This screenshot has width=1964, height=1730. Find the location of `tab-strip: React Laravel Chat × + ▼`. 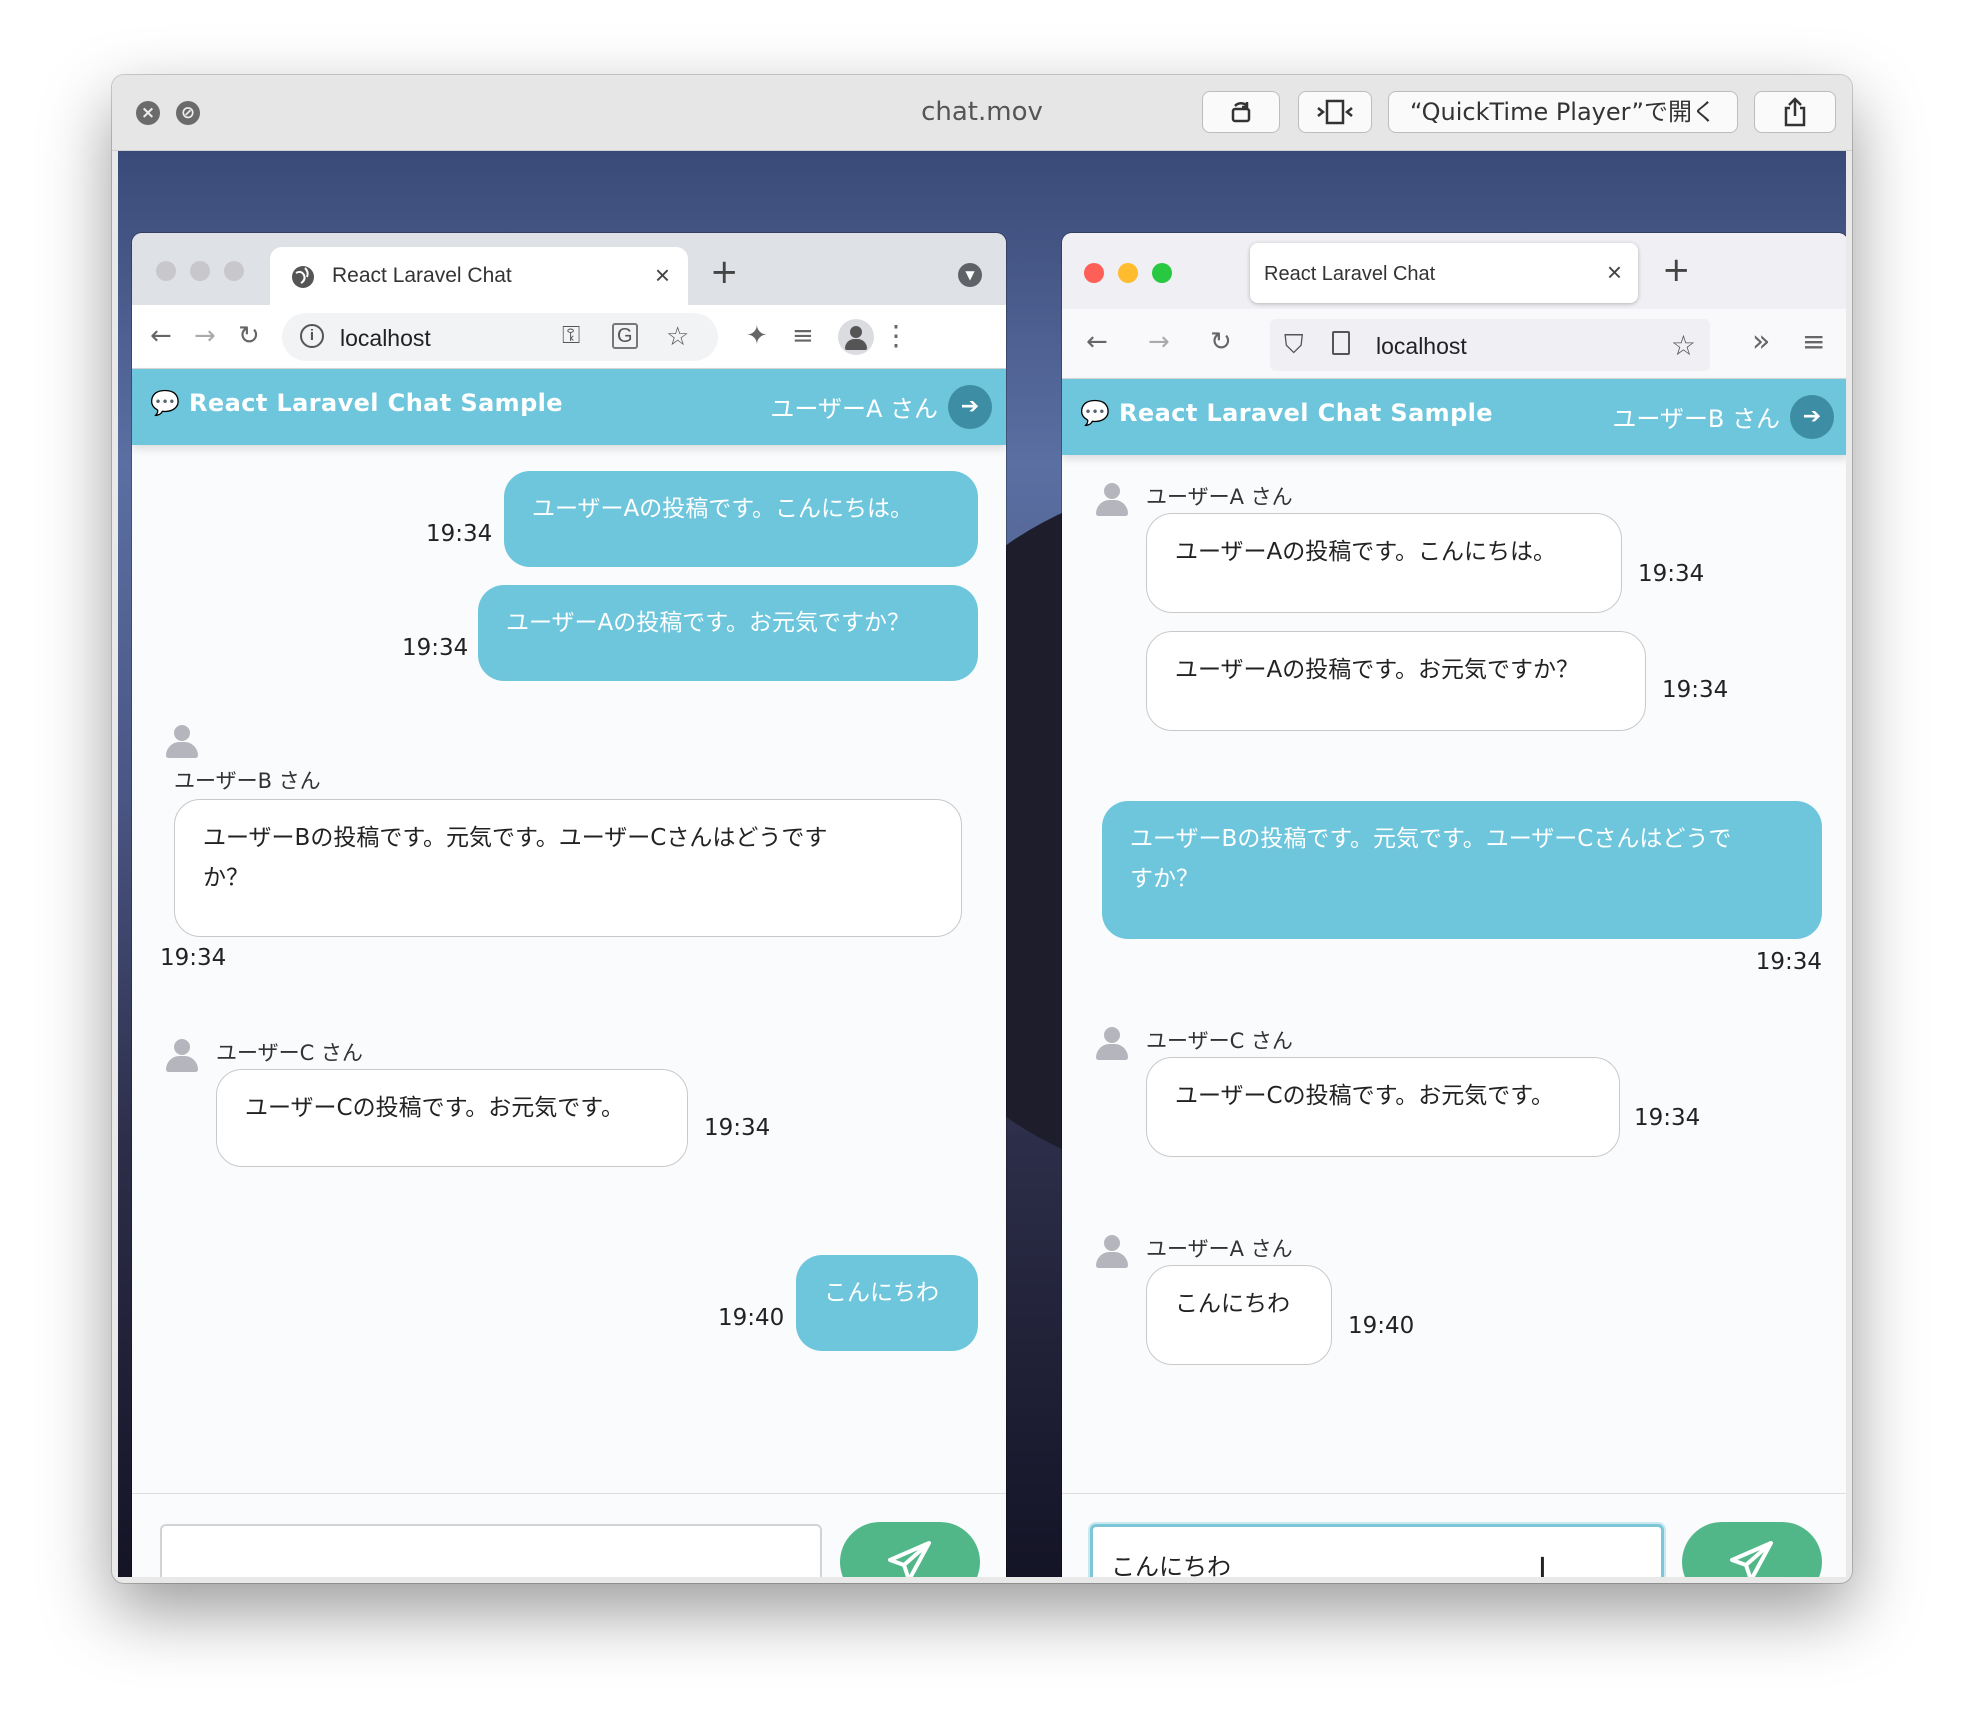

tab-strip: React Laravel Chat × + ▼ is located at coordinates (569, 269).